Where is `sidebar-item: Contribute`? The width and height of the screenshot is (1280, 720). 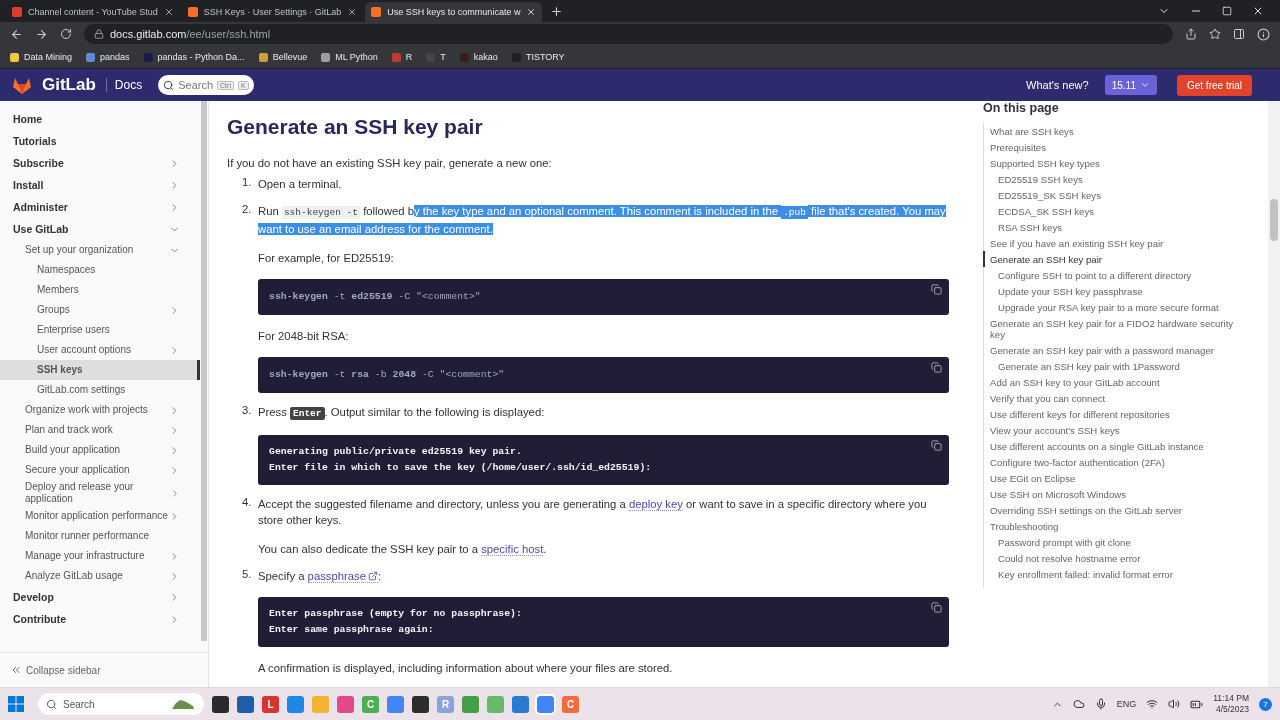
sidebar-item: Contribute is located at coordinates (100, 619).